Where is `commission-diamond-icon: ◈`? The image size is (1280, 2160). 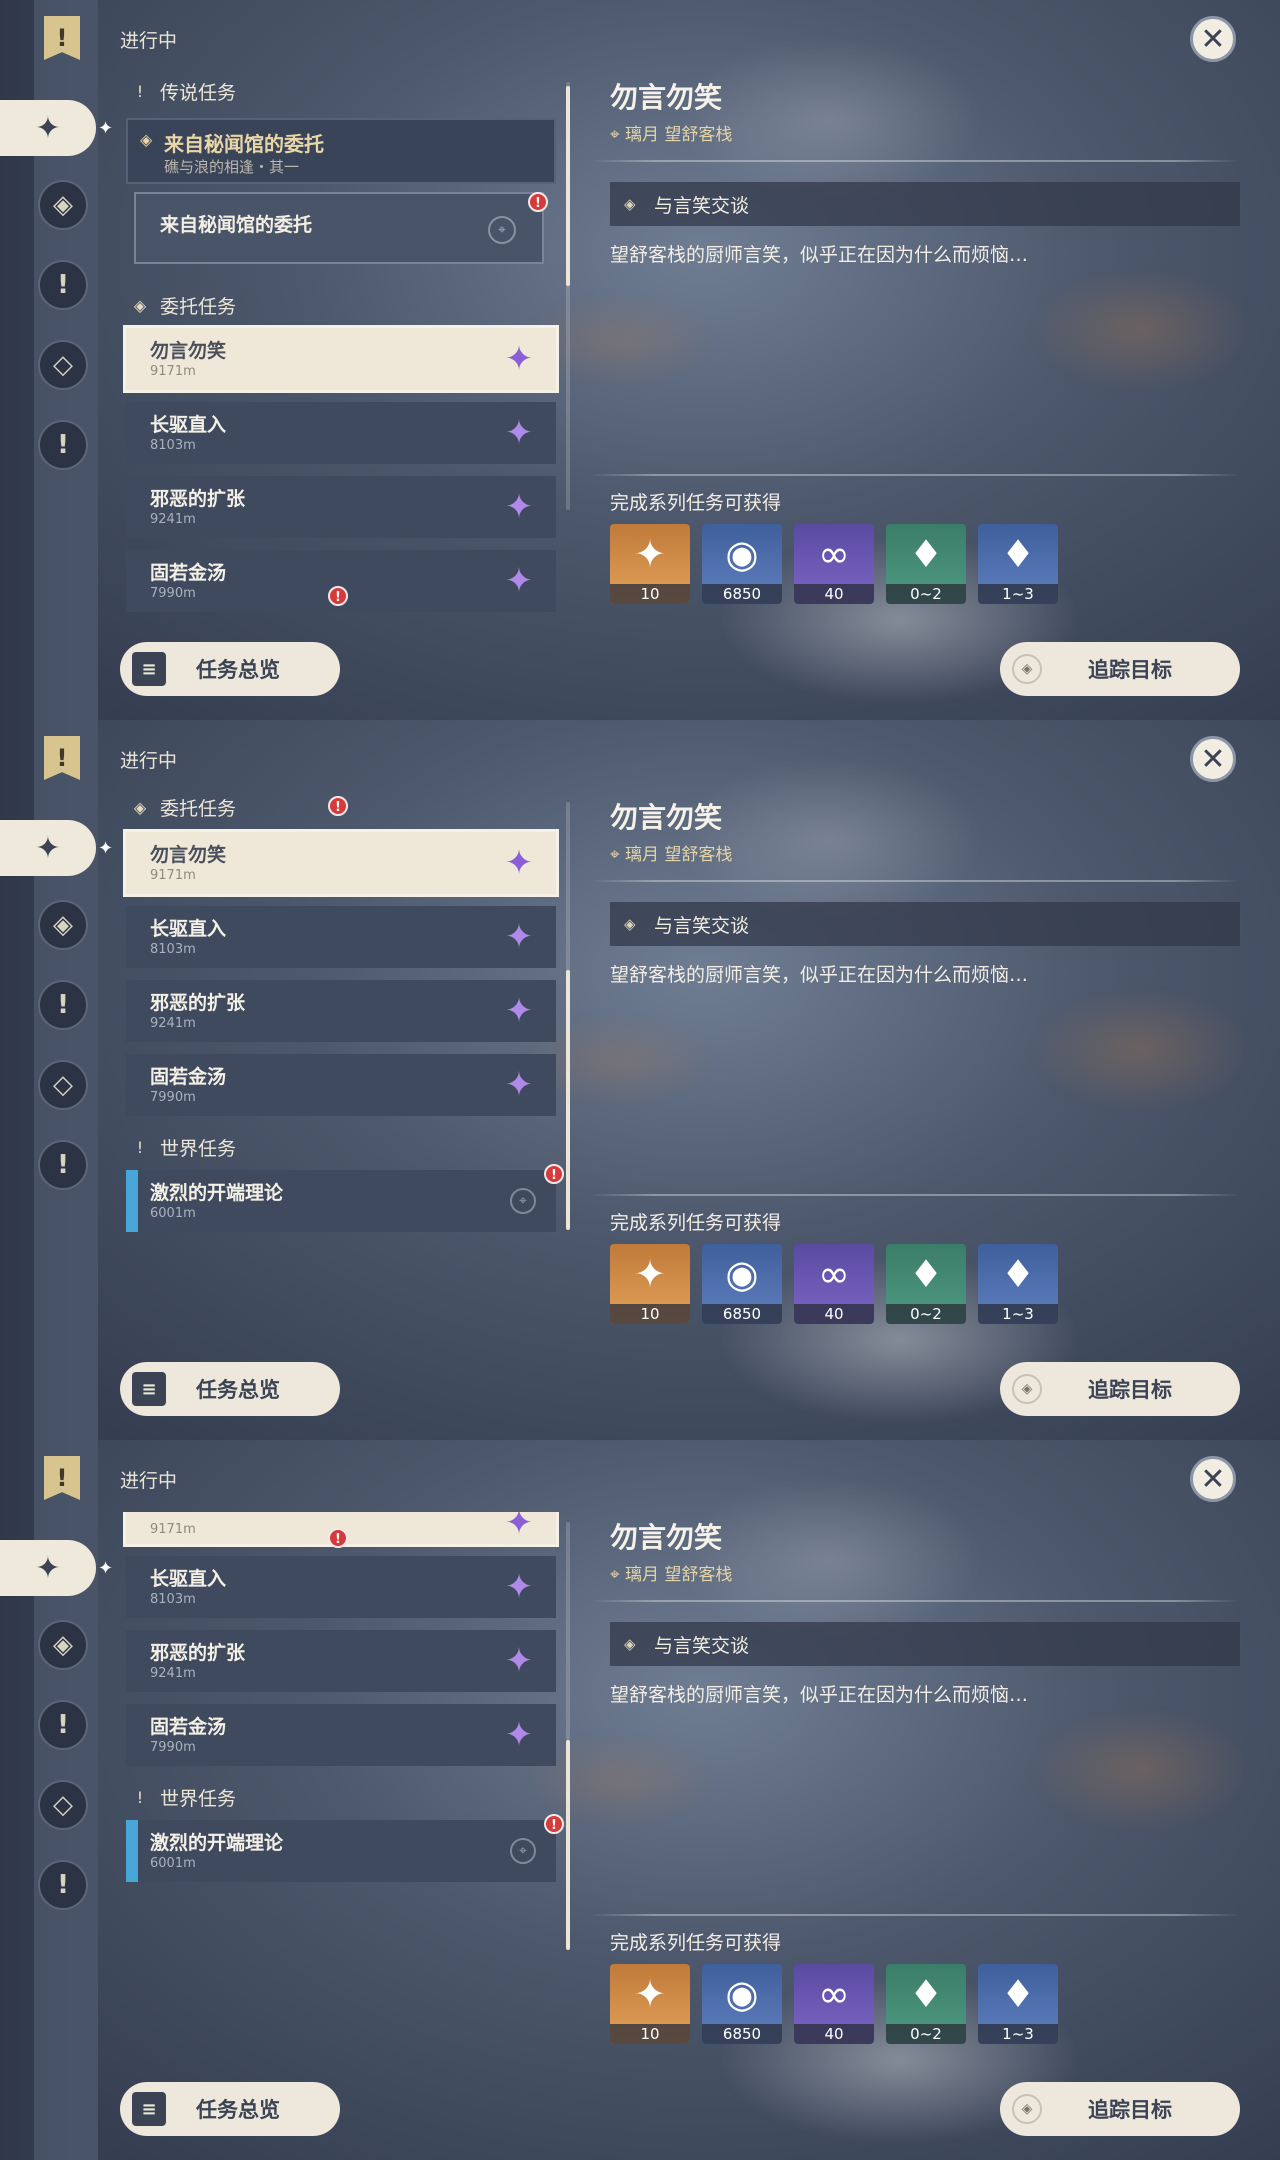 commission-diamond-icon: ◈ is located at coordinates (140, 305).